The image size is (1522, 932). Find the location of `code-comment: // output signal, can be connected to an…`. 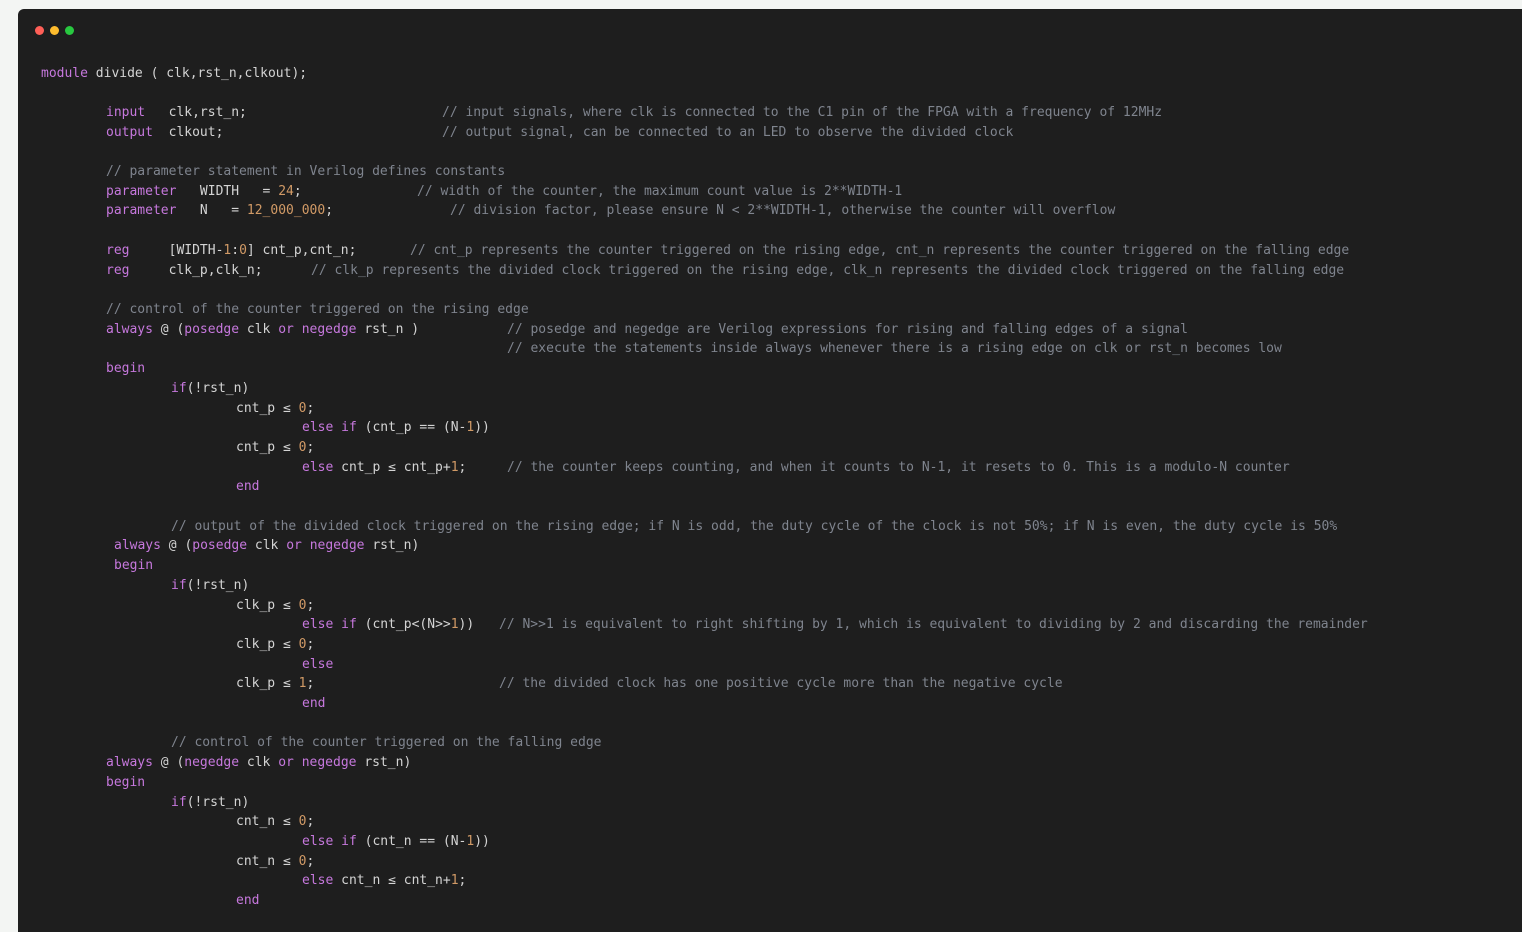

code-comment: // output signal, can be connected to an… is located at coordinates (728, 132).